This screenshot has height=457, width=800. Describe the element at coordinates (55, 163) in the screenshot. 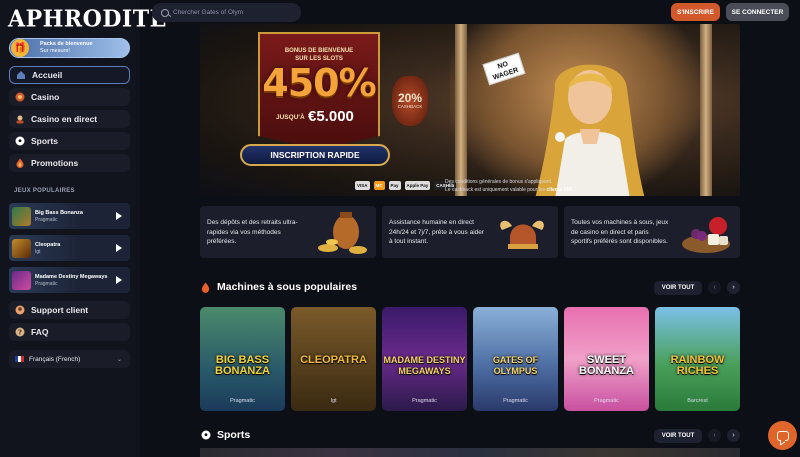

I see `sidebar-item-label: Promotions` at that location.